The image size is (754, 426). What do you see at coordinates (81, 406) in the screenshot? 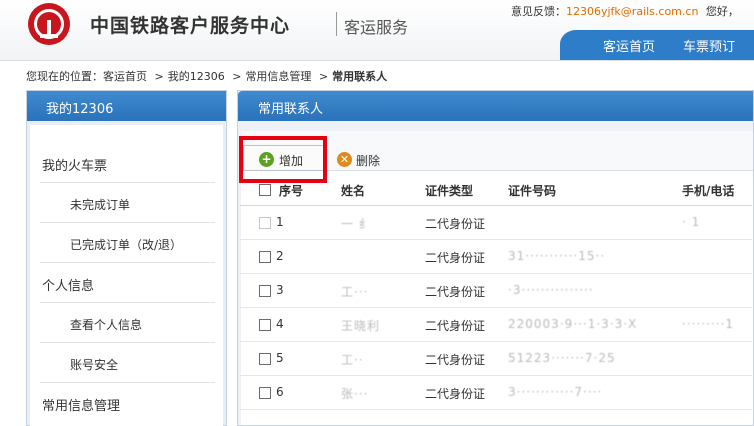
I see `sidebar-item-label: 常用信息管理` at bounding box center [81, 406].